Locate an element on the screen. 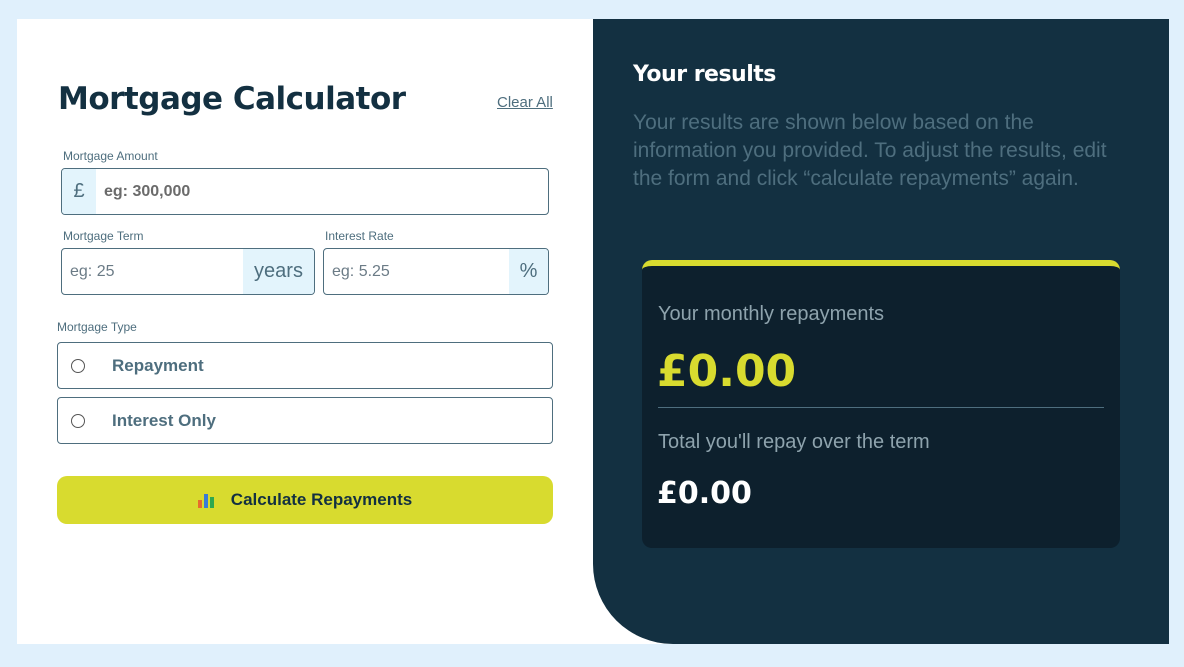  mortgage-type-label: Mortgage Type is located at coordinates (97, 327).